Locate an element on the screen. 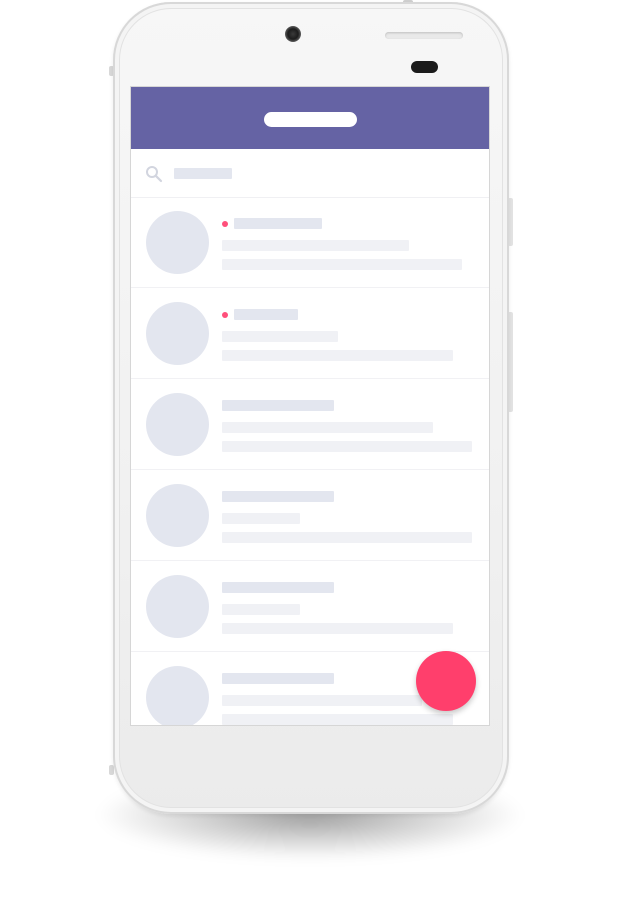 The width and height of the screenshot is (621, 923). earpiece-speaker is located at coordinates (424, 35).